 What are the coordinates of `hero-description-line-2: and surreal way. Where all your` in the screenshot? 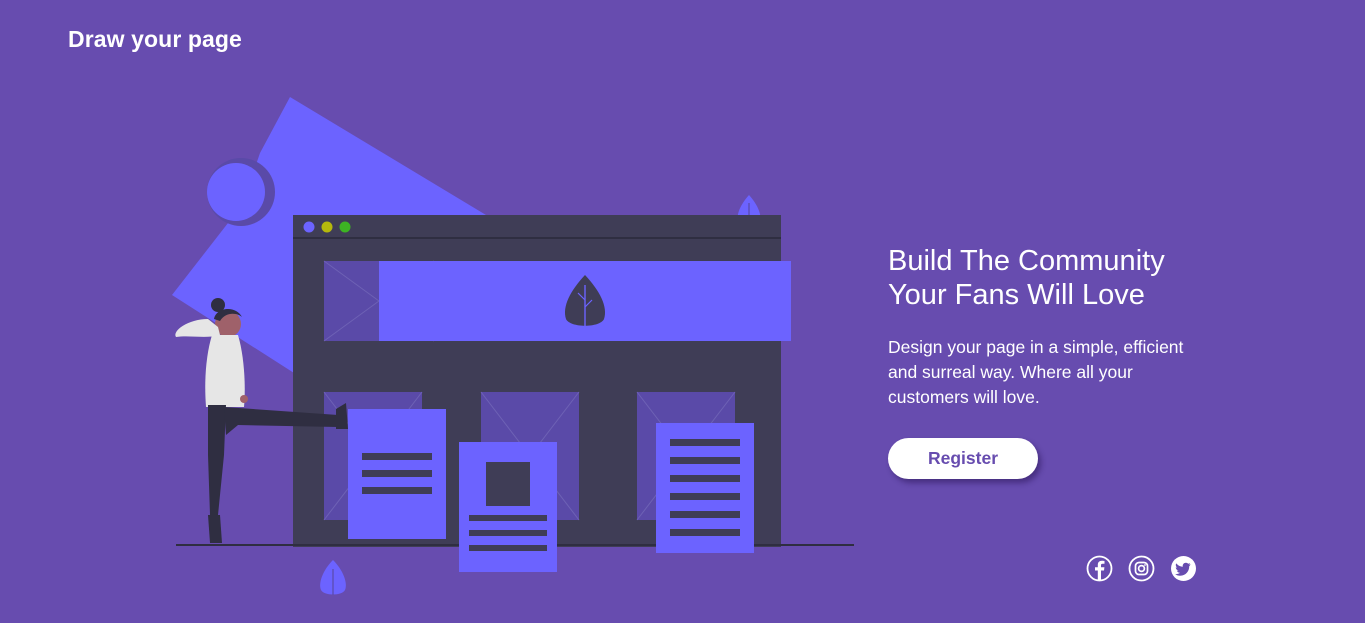 It's located at (1010, 372).